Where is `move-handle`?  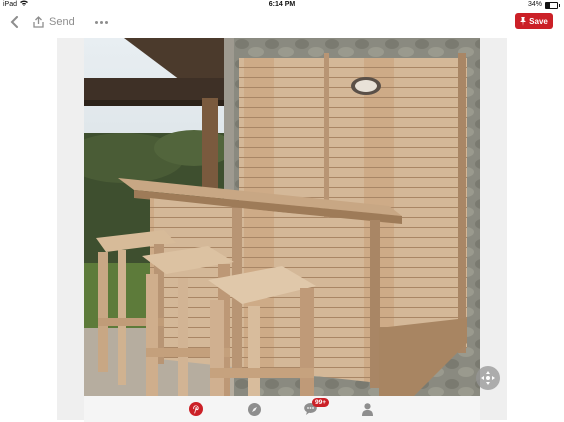 move-handle is located at coordinates (488, 378).